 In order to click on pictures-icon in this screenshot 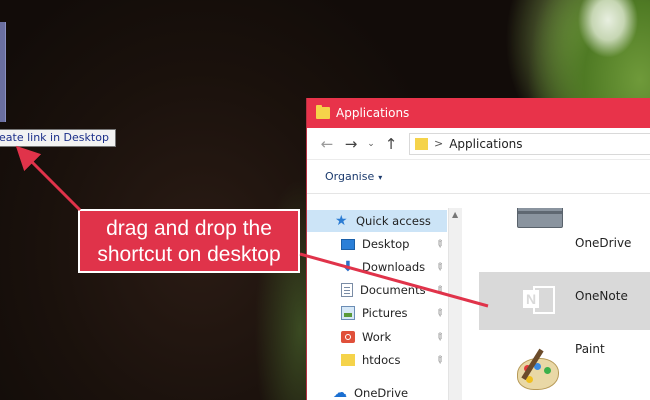, I will do `click(348, 313)`.